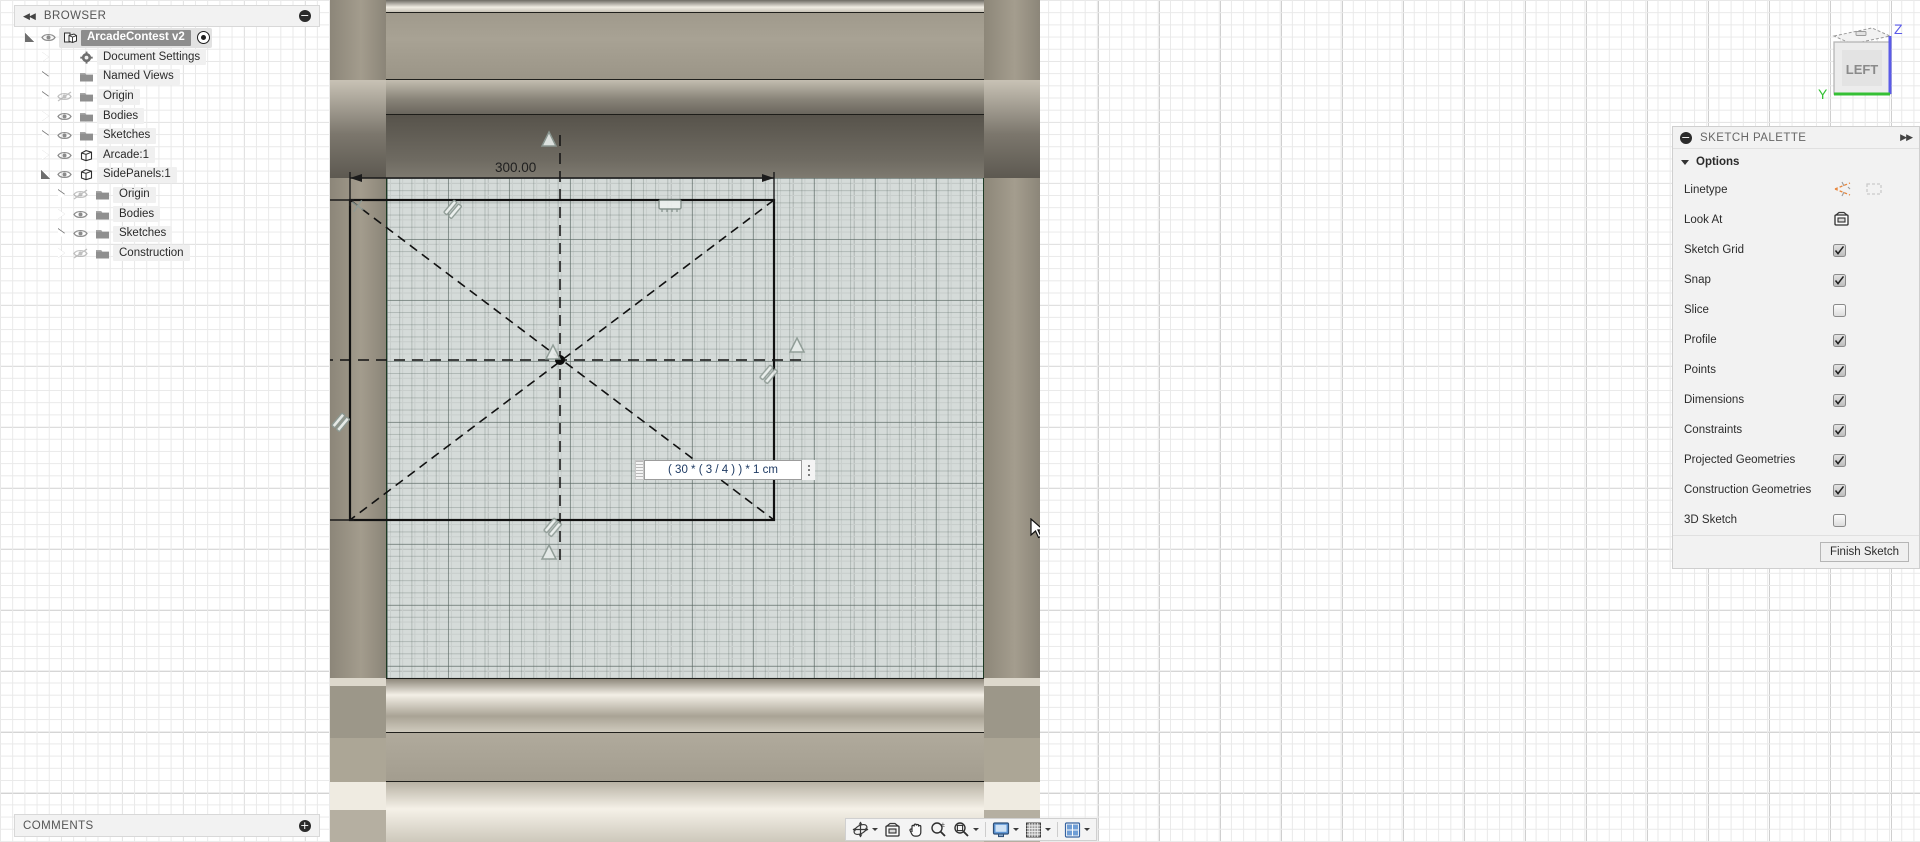 The width and height of the screenshot is (1920, 842). What do you see at coordinates (639, 470) in the screenshot?
I see `drag-grip-icon` at bounding box center [639, 470].